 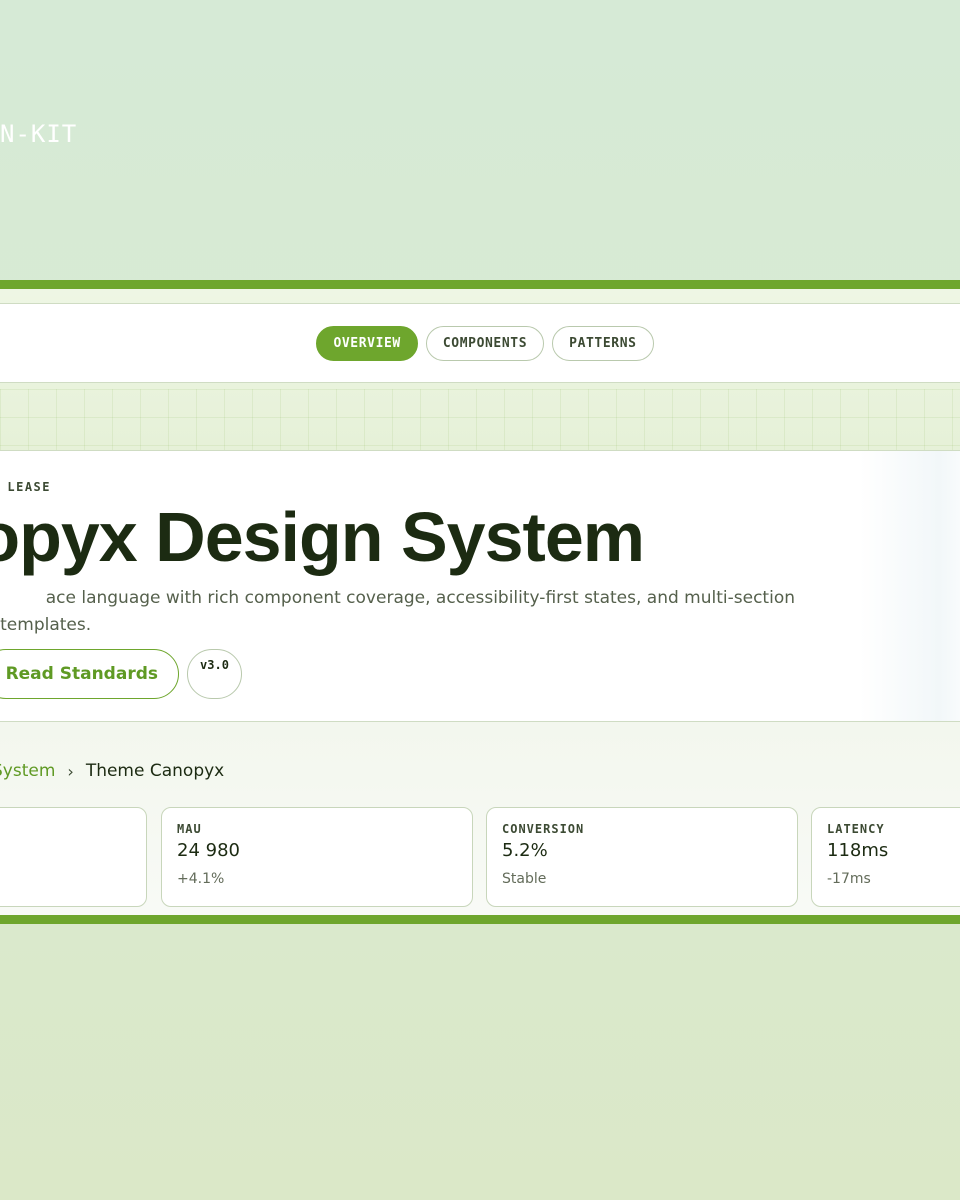 I want to click on tab-overview: OVERVIEW, so click(x=367, y=343).